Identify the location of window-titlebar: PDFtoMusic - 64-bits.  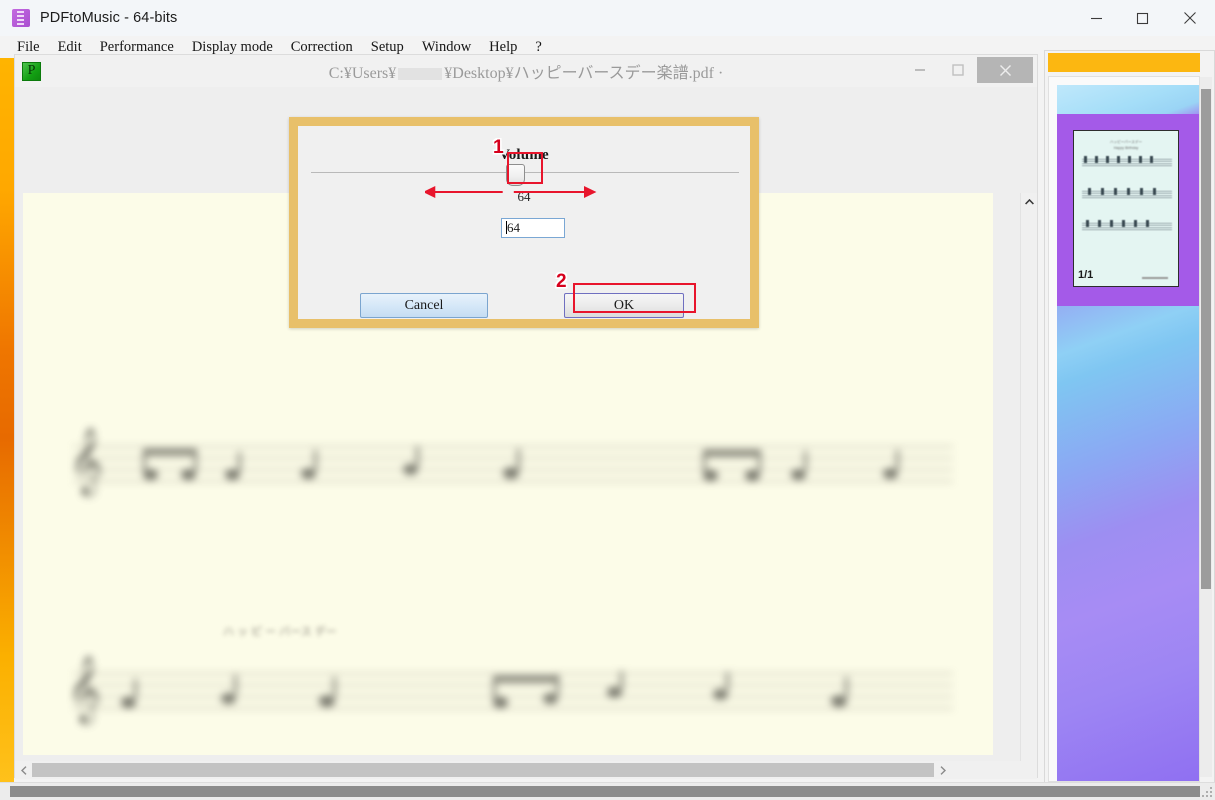
(607, 18).